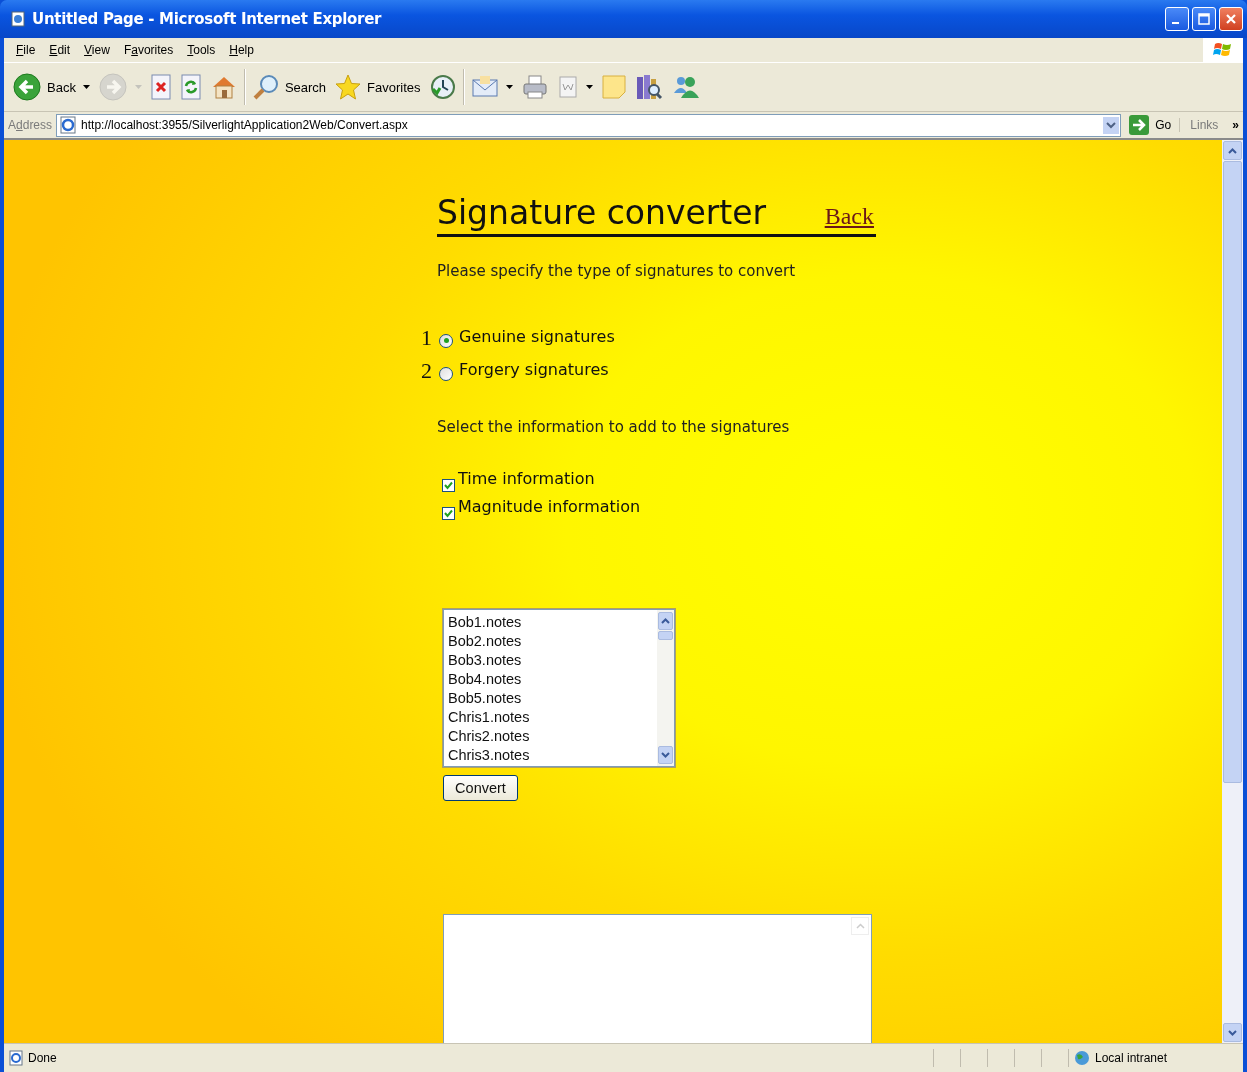  What do you see at coordinates (61, 50) in the screenshot?
I see `menu-item: Edit` at bounding box center [61, 50].